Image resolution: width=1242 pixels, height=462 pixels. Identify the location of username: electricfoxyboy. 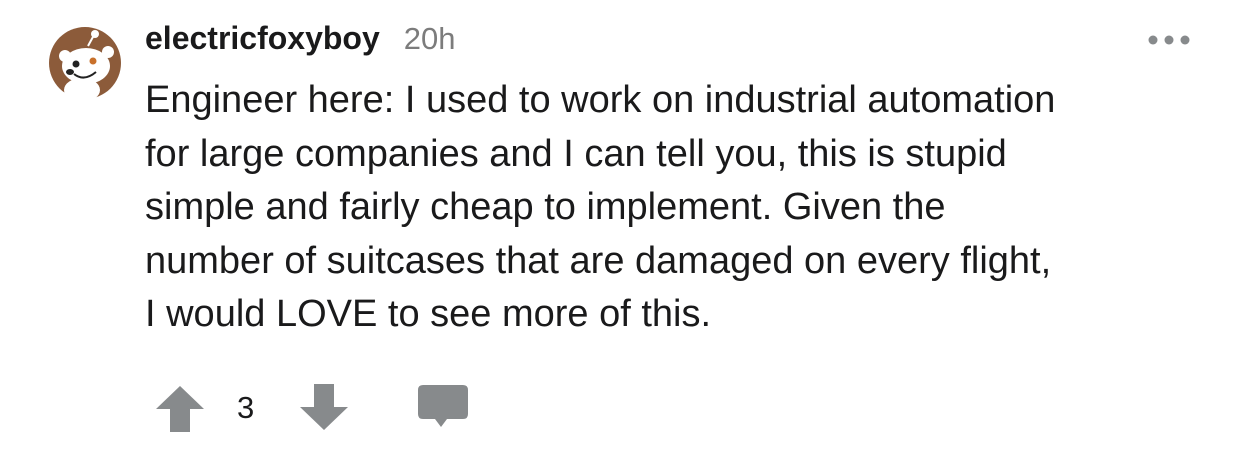
(262, 38).